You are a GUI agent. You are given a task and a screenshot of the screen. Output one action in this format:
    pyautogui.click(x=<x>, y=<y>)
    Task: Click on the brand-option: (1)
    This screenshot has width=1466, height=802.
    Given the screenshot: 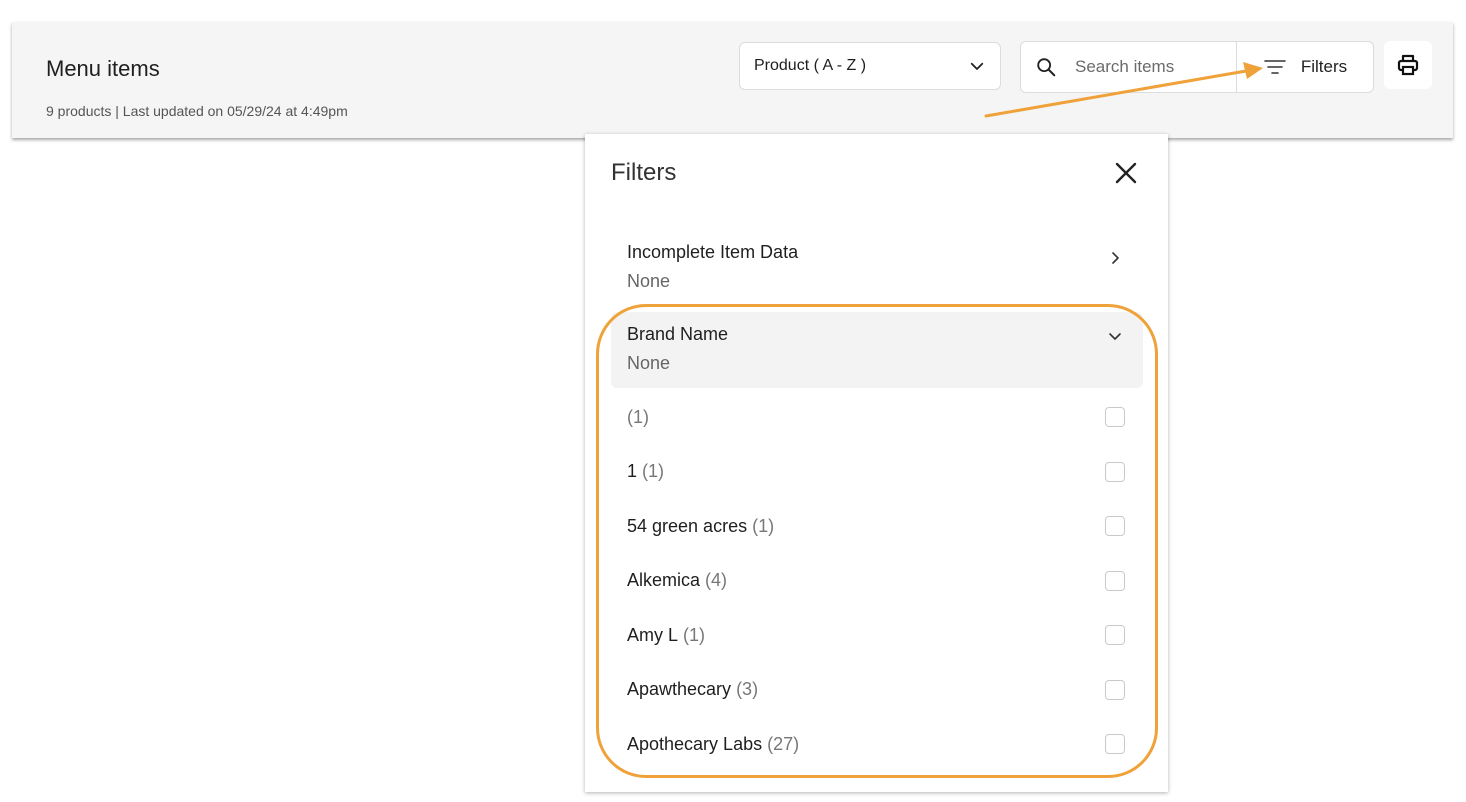 What is the action you would take?
    pyautogui.click(x=877, y=417)
    